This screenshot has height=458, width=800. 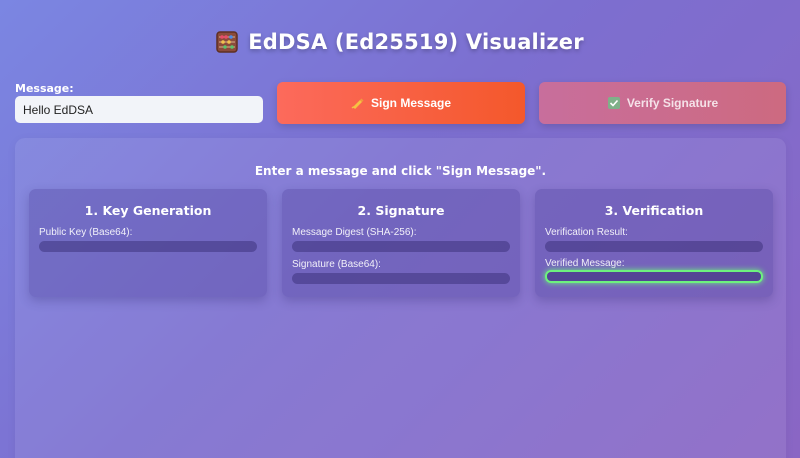 I want to click on message-digest-output, so click(x=401, y=246).